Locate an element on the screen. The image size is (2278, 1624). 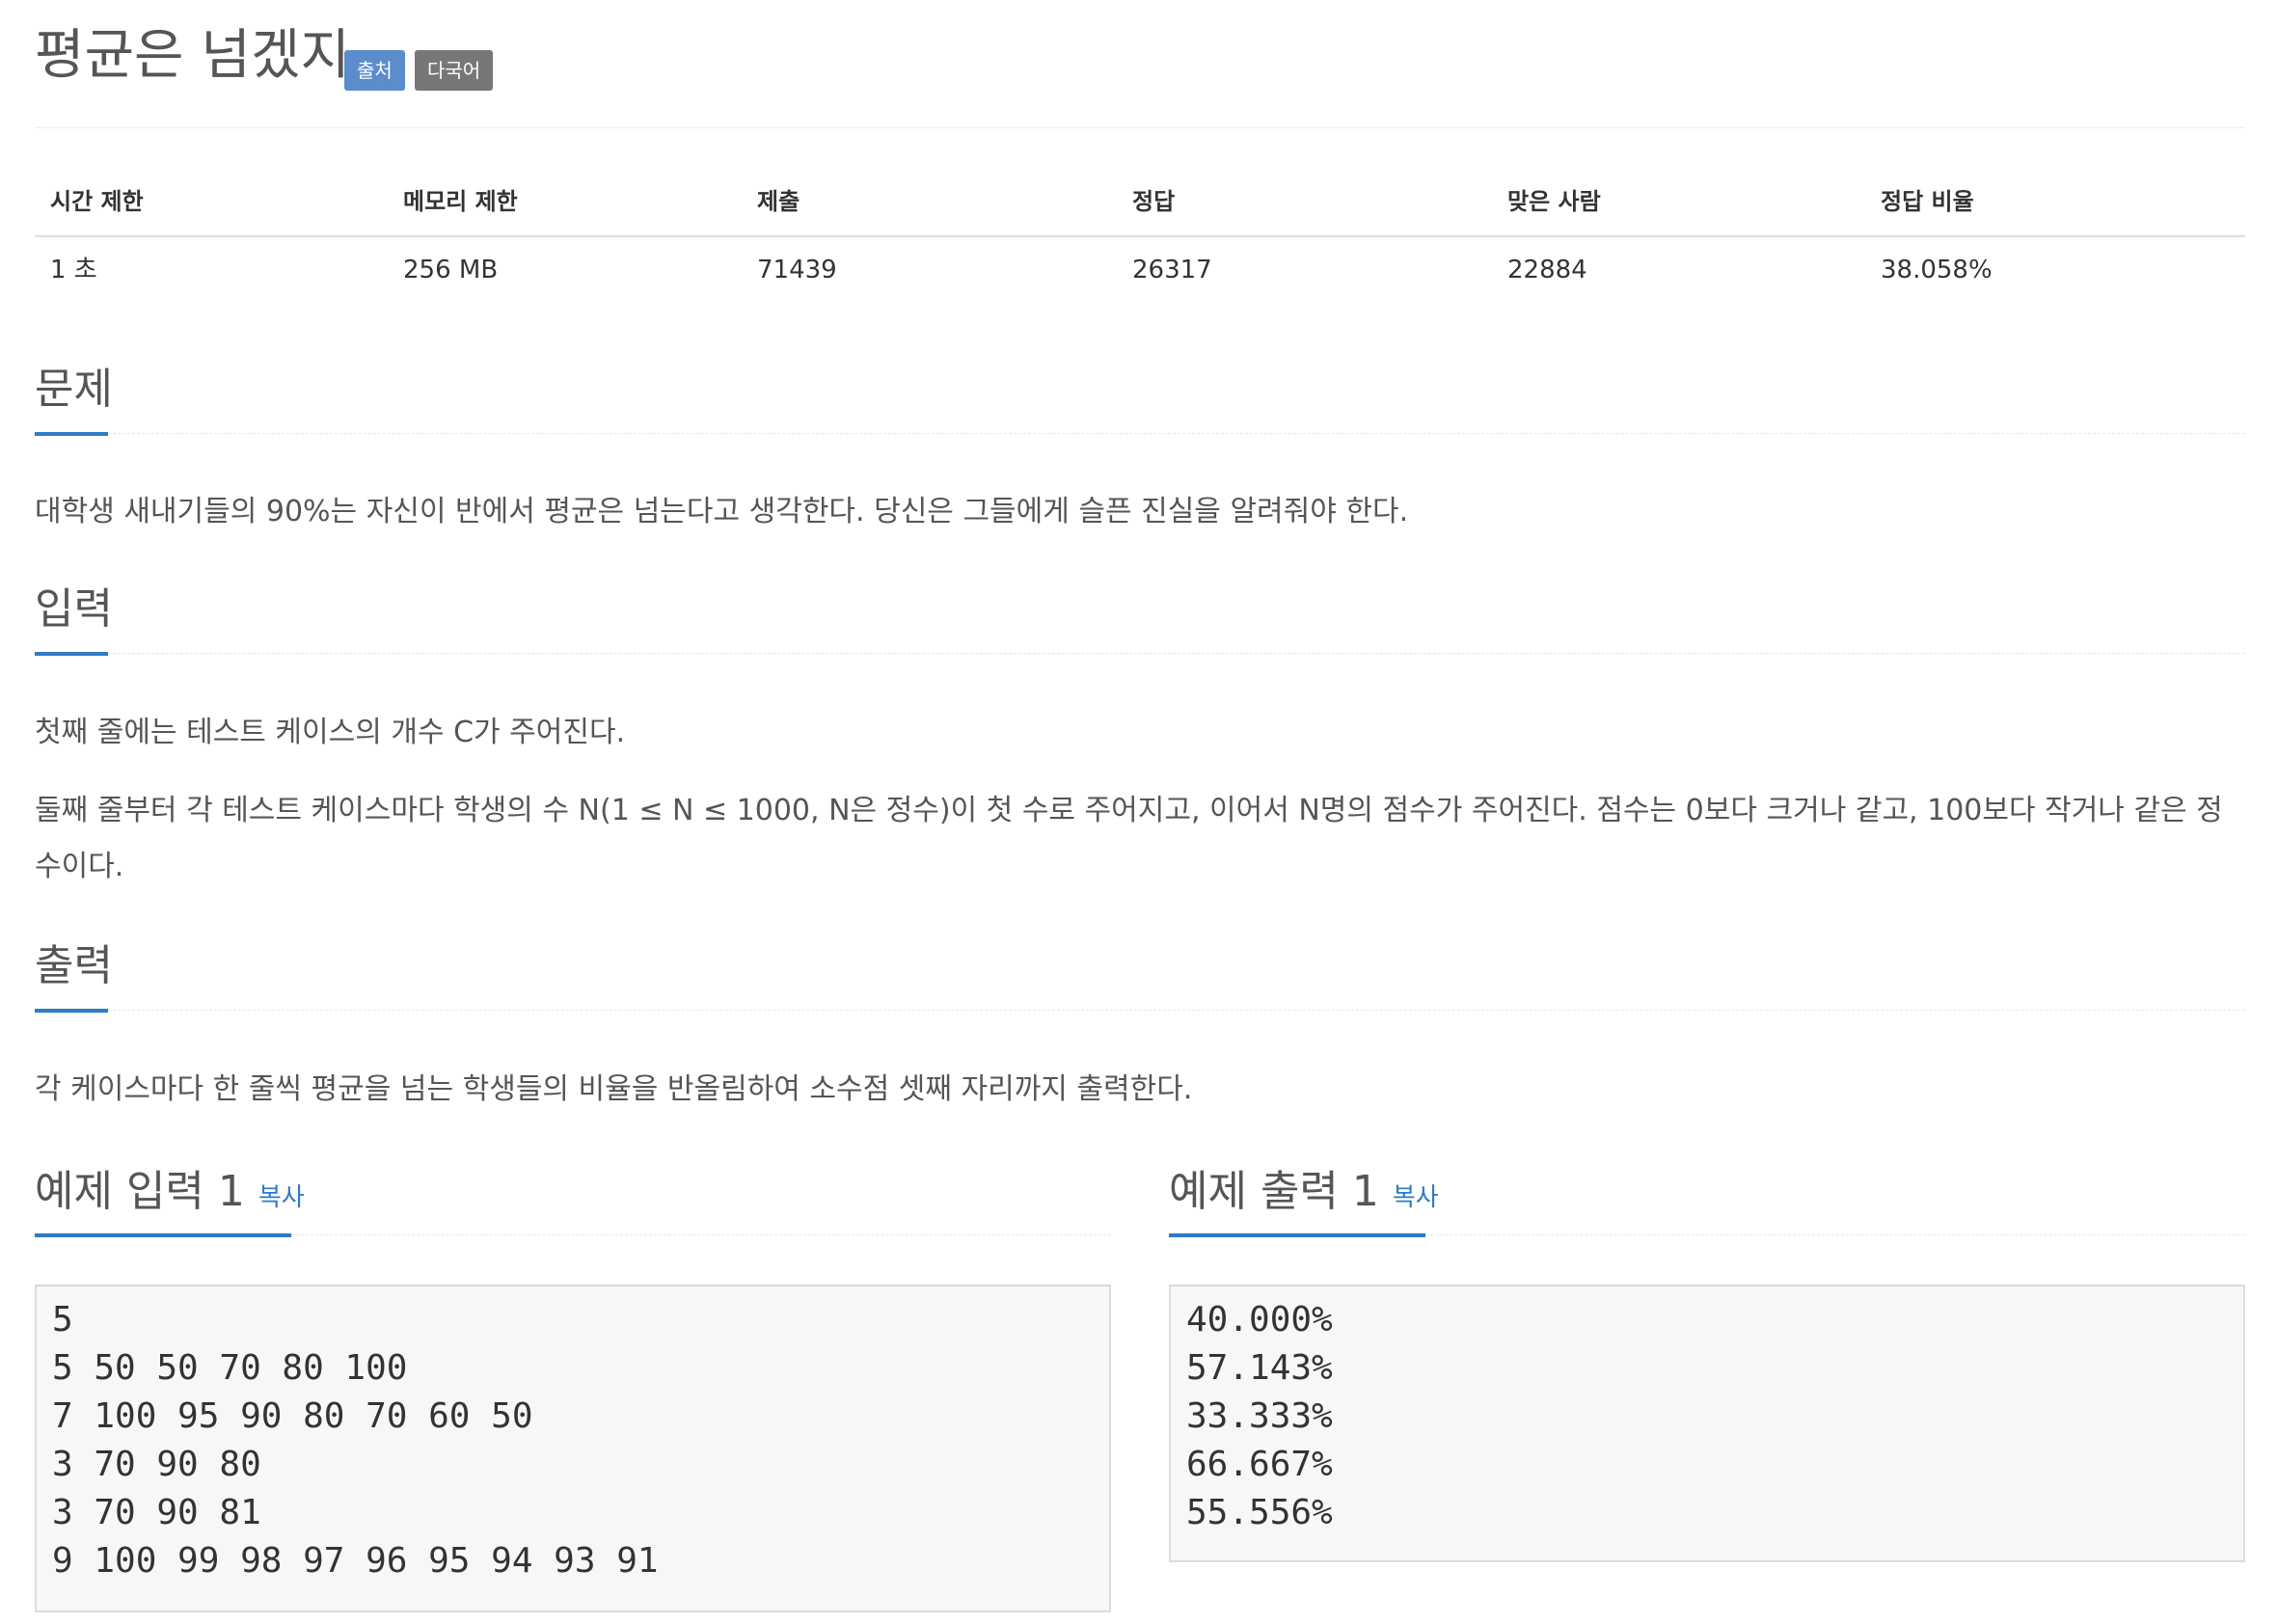
input-title: 입력 is located at coordinates (74, 609).